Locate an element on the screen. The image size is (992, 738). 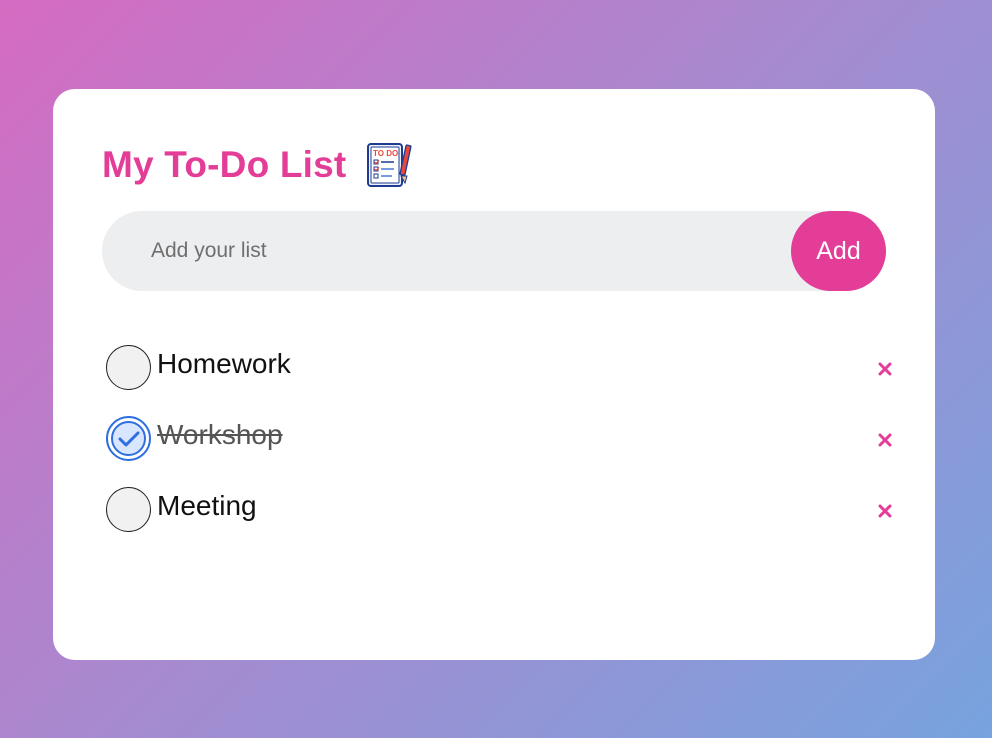
svg-text: TO DO is located at coordinates (385, 153).